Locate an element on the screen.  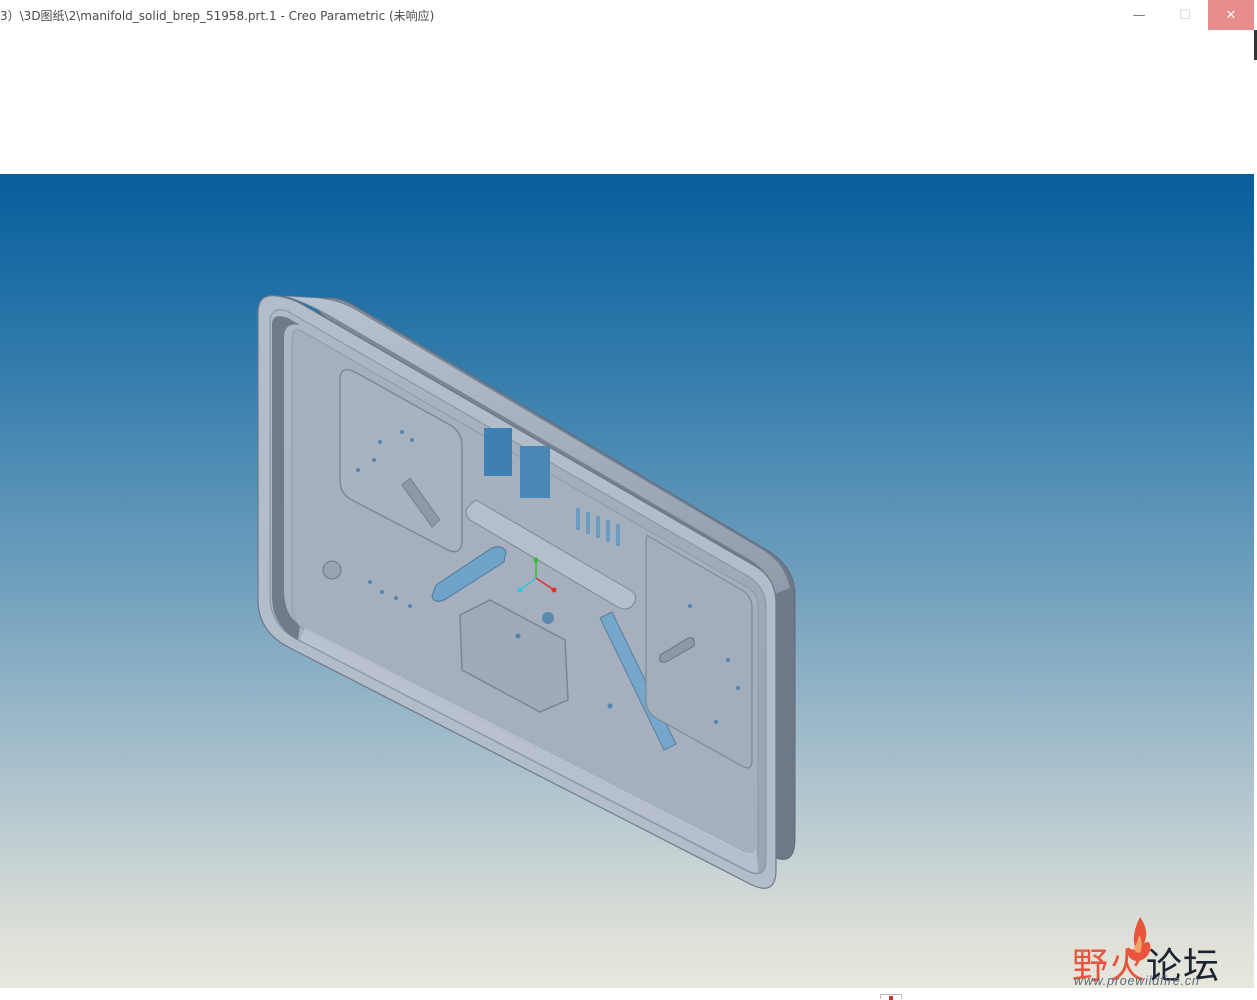
hole-round is located at coordinates (332, 570).